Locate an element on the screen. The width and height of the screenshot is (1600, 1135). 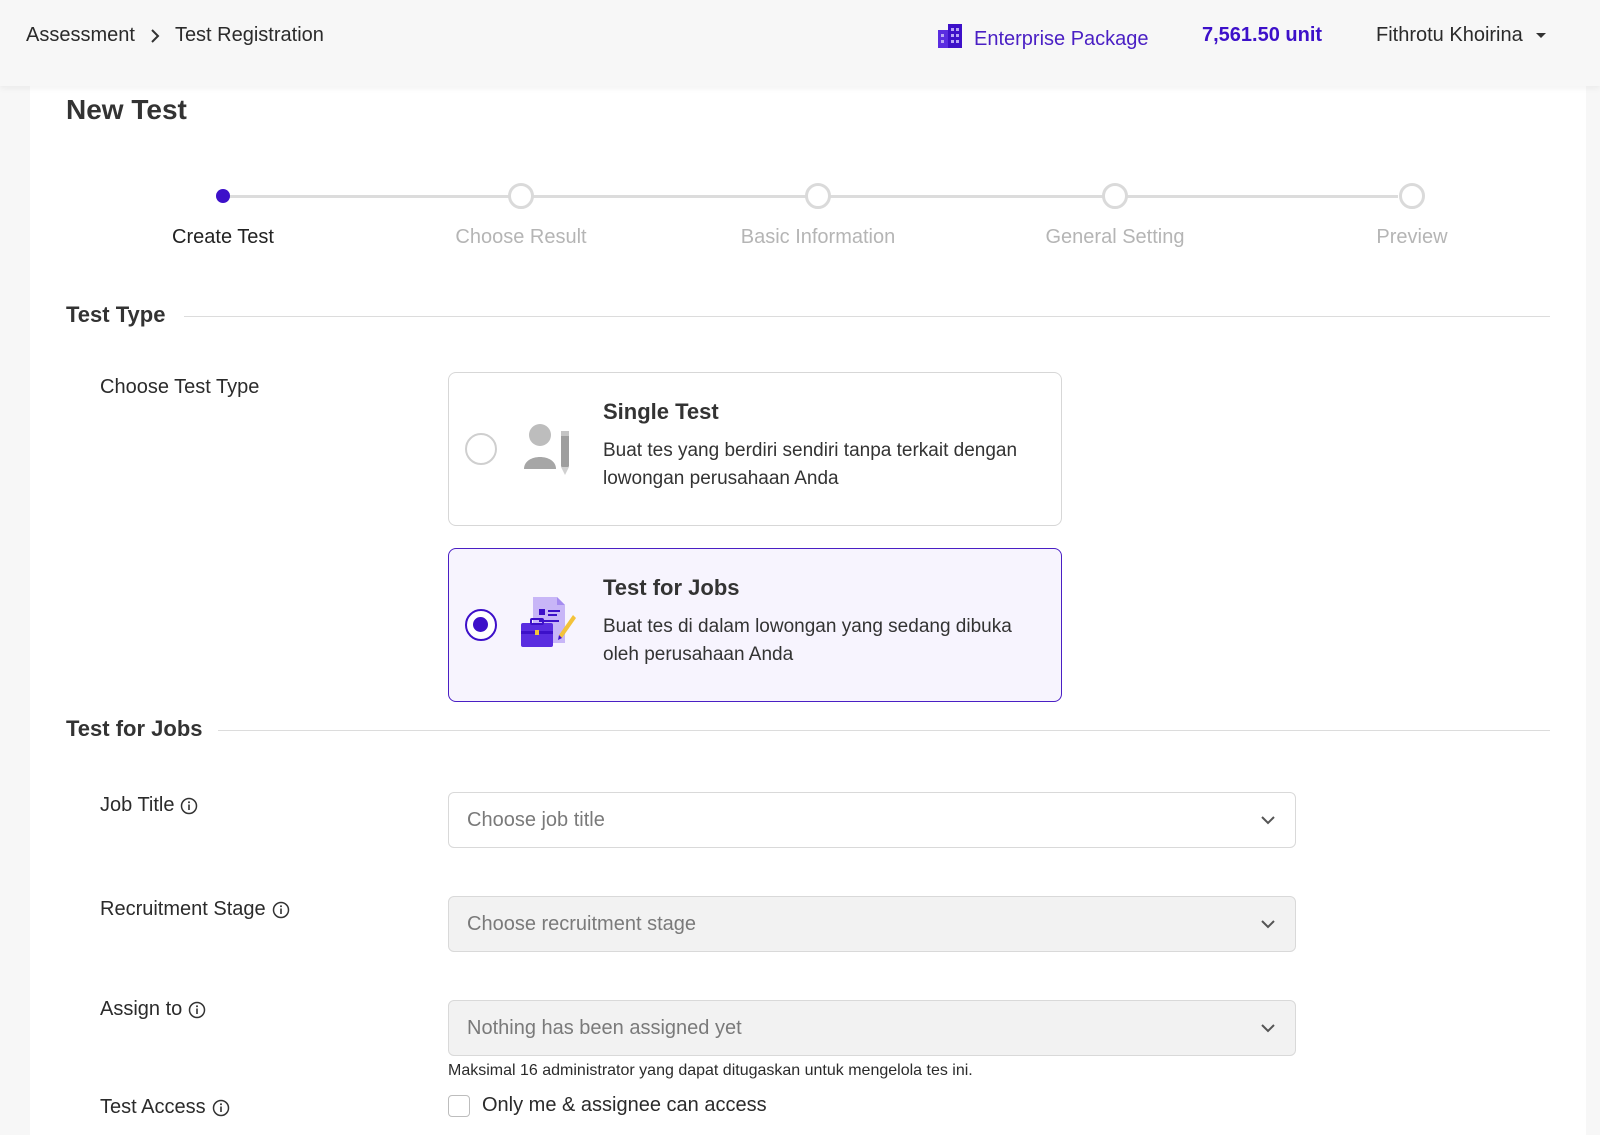
choose-test-type-label: Choose Test Type is located at coordinates (180, 387).